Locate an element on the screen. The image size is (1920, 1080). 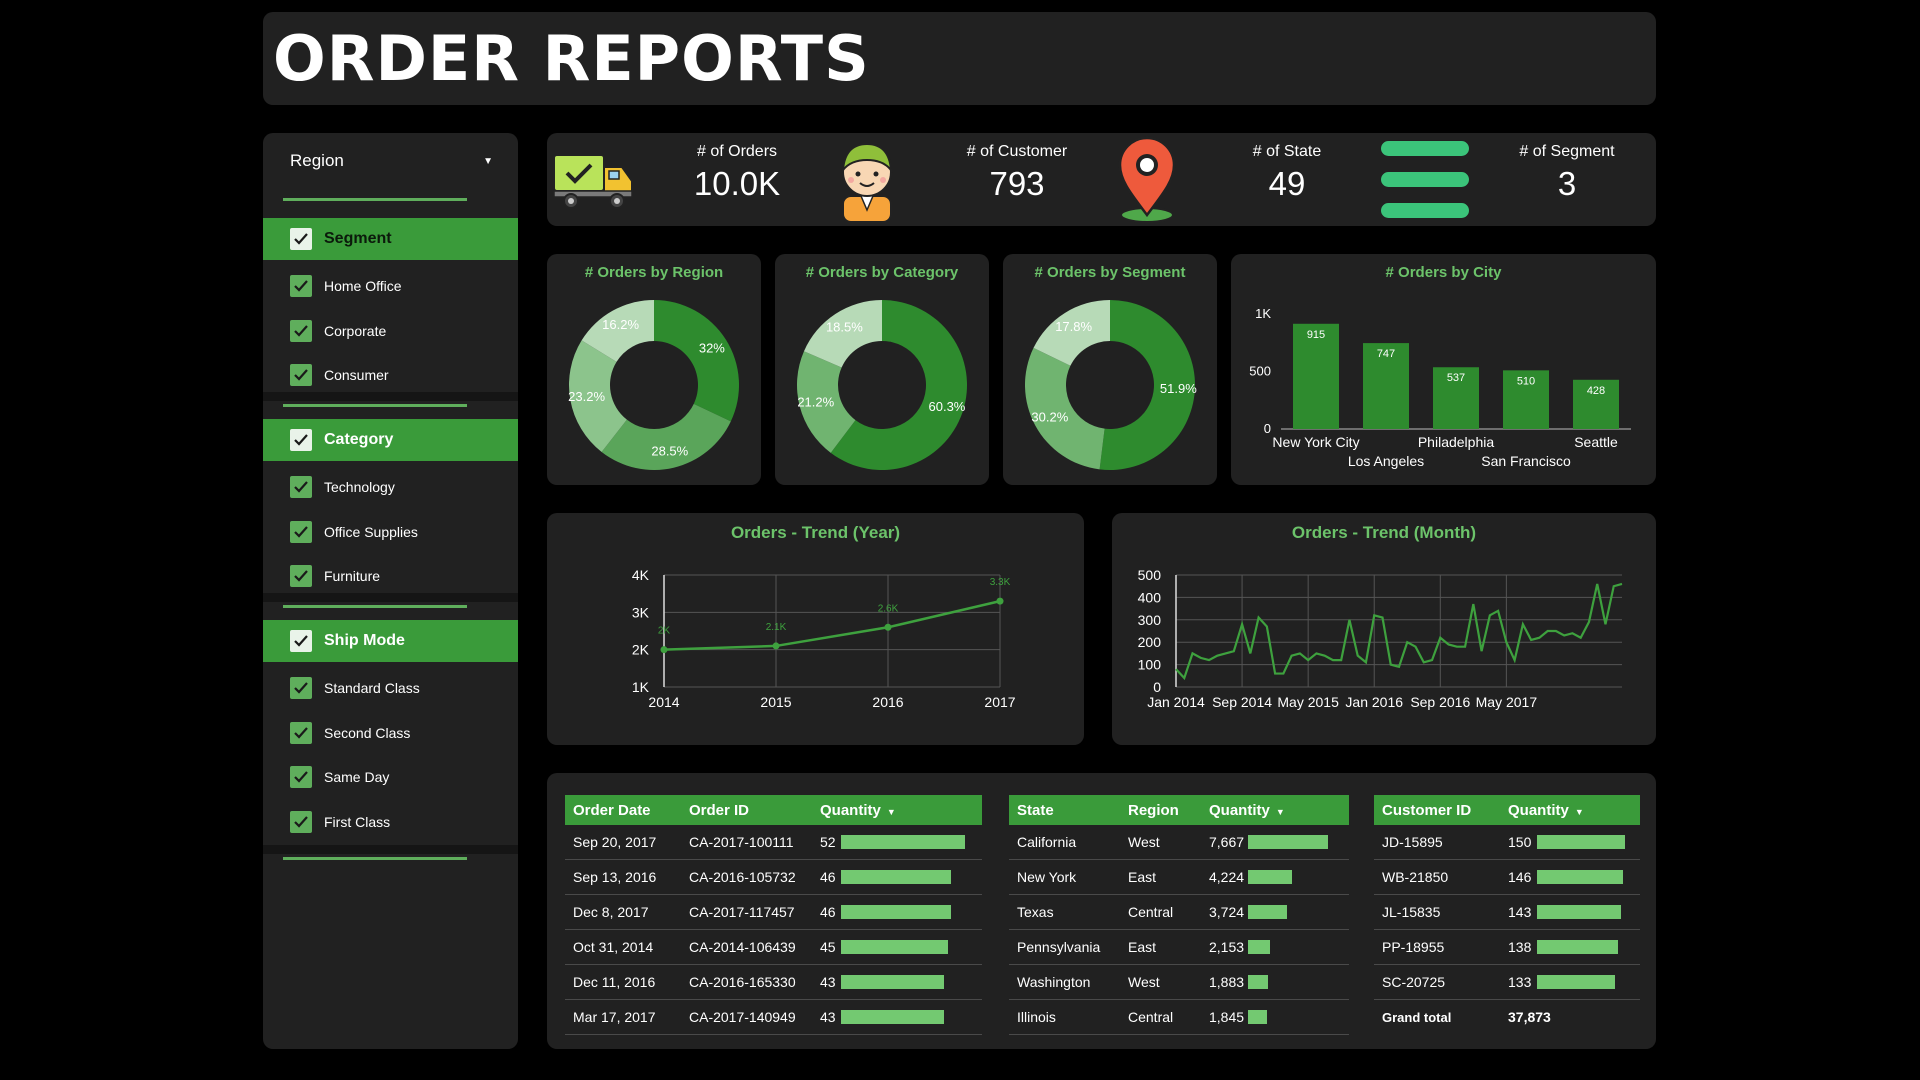
stacked-bars-icon is located at coordinates (1425, 179).